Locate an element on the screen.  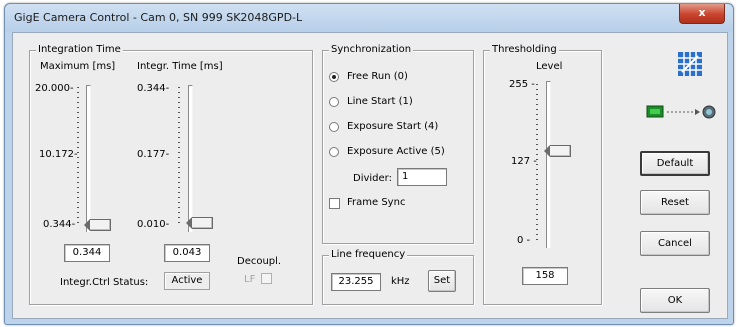
max-slider-ticks is located at coordinates (78, 157).